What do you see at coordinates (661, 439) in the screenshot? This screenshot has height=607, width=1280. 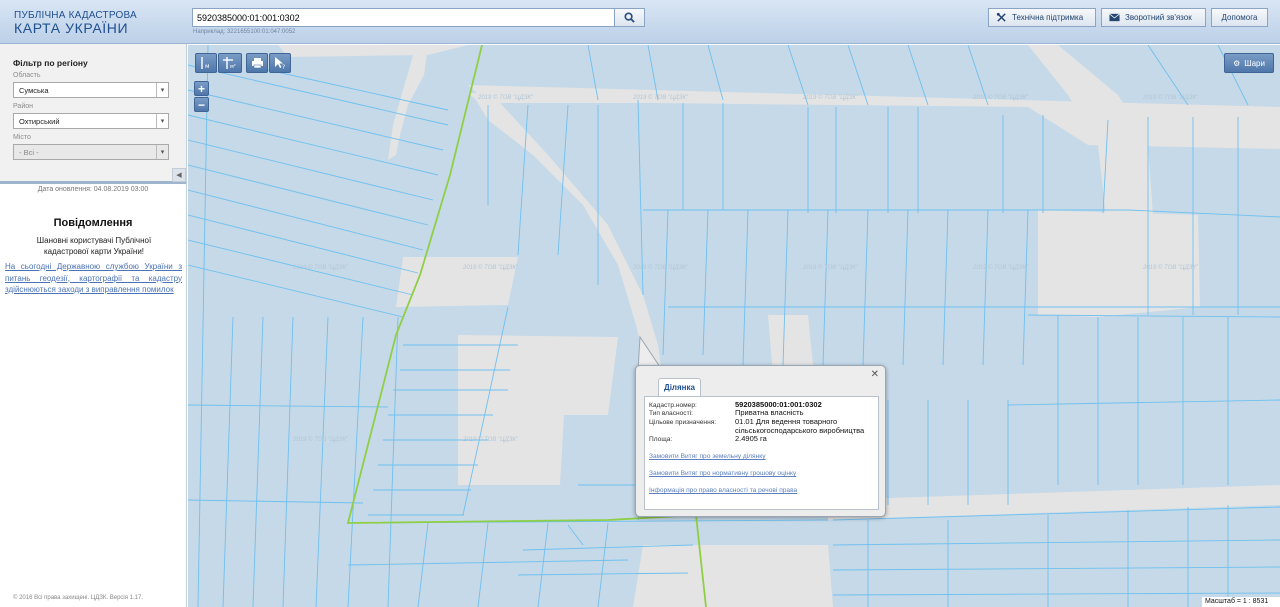 I see `row-label-area: Площа:` at bounding box center [661, 439].